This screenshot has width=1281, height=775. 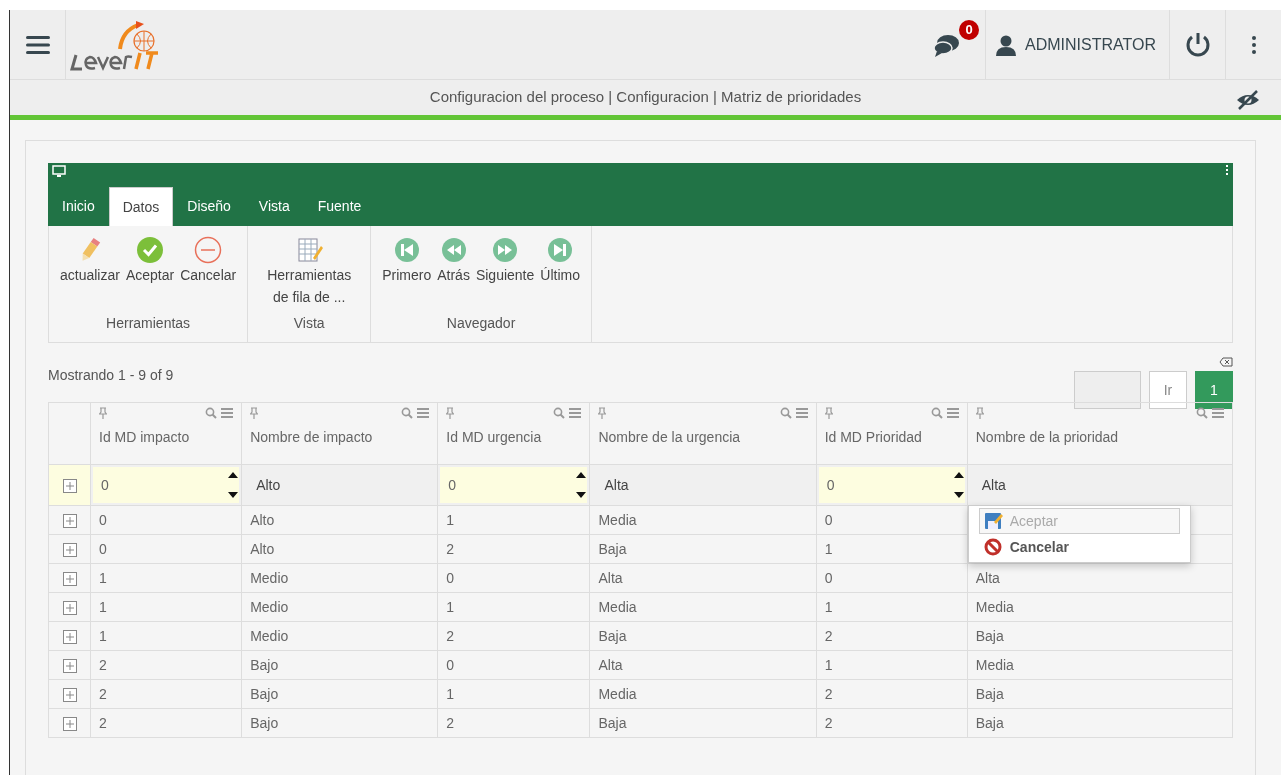 I want to click on column-label: Nombre de la urgencia, so click(x=669, y=437).